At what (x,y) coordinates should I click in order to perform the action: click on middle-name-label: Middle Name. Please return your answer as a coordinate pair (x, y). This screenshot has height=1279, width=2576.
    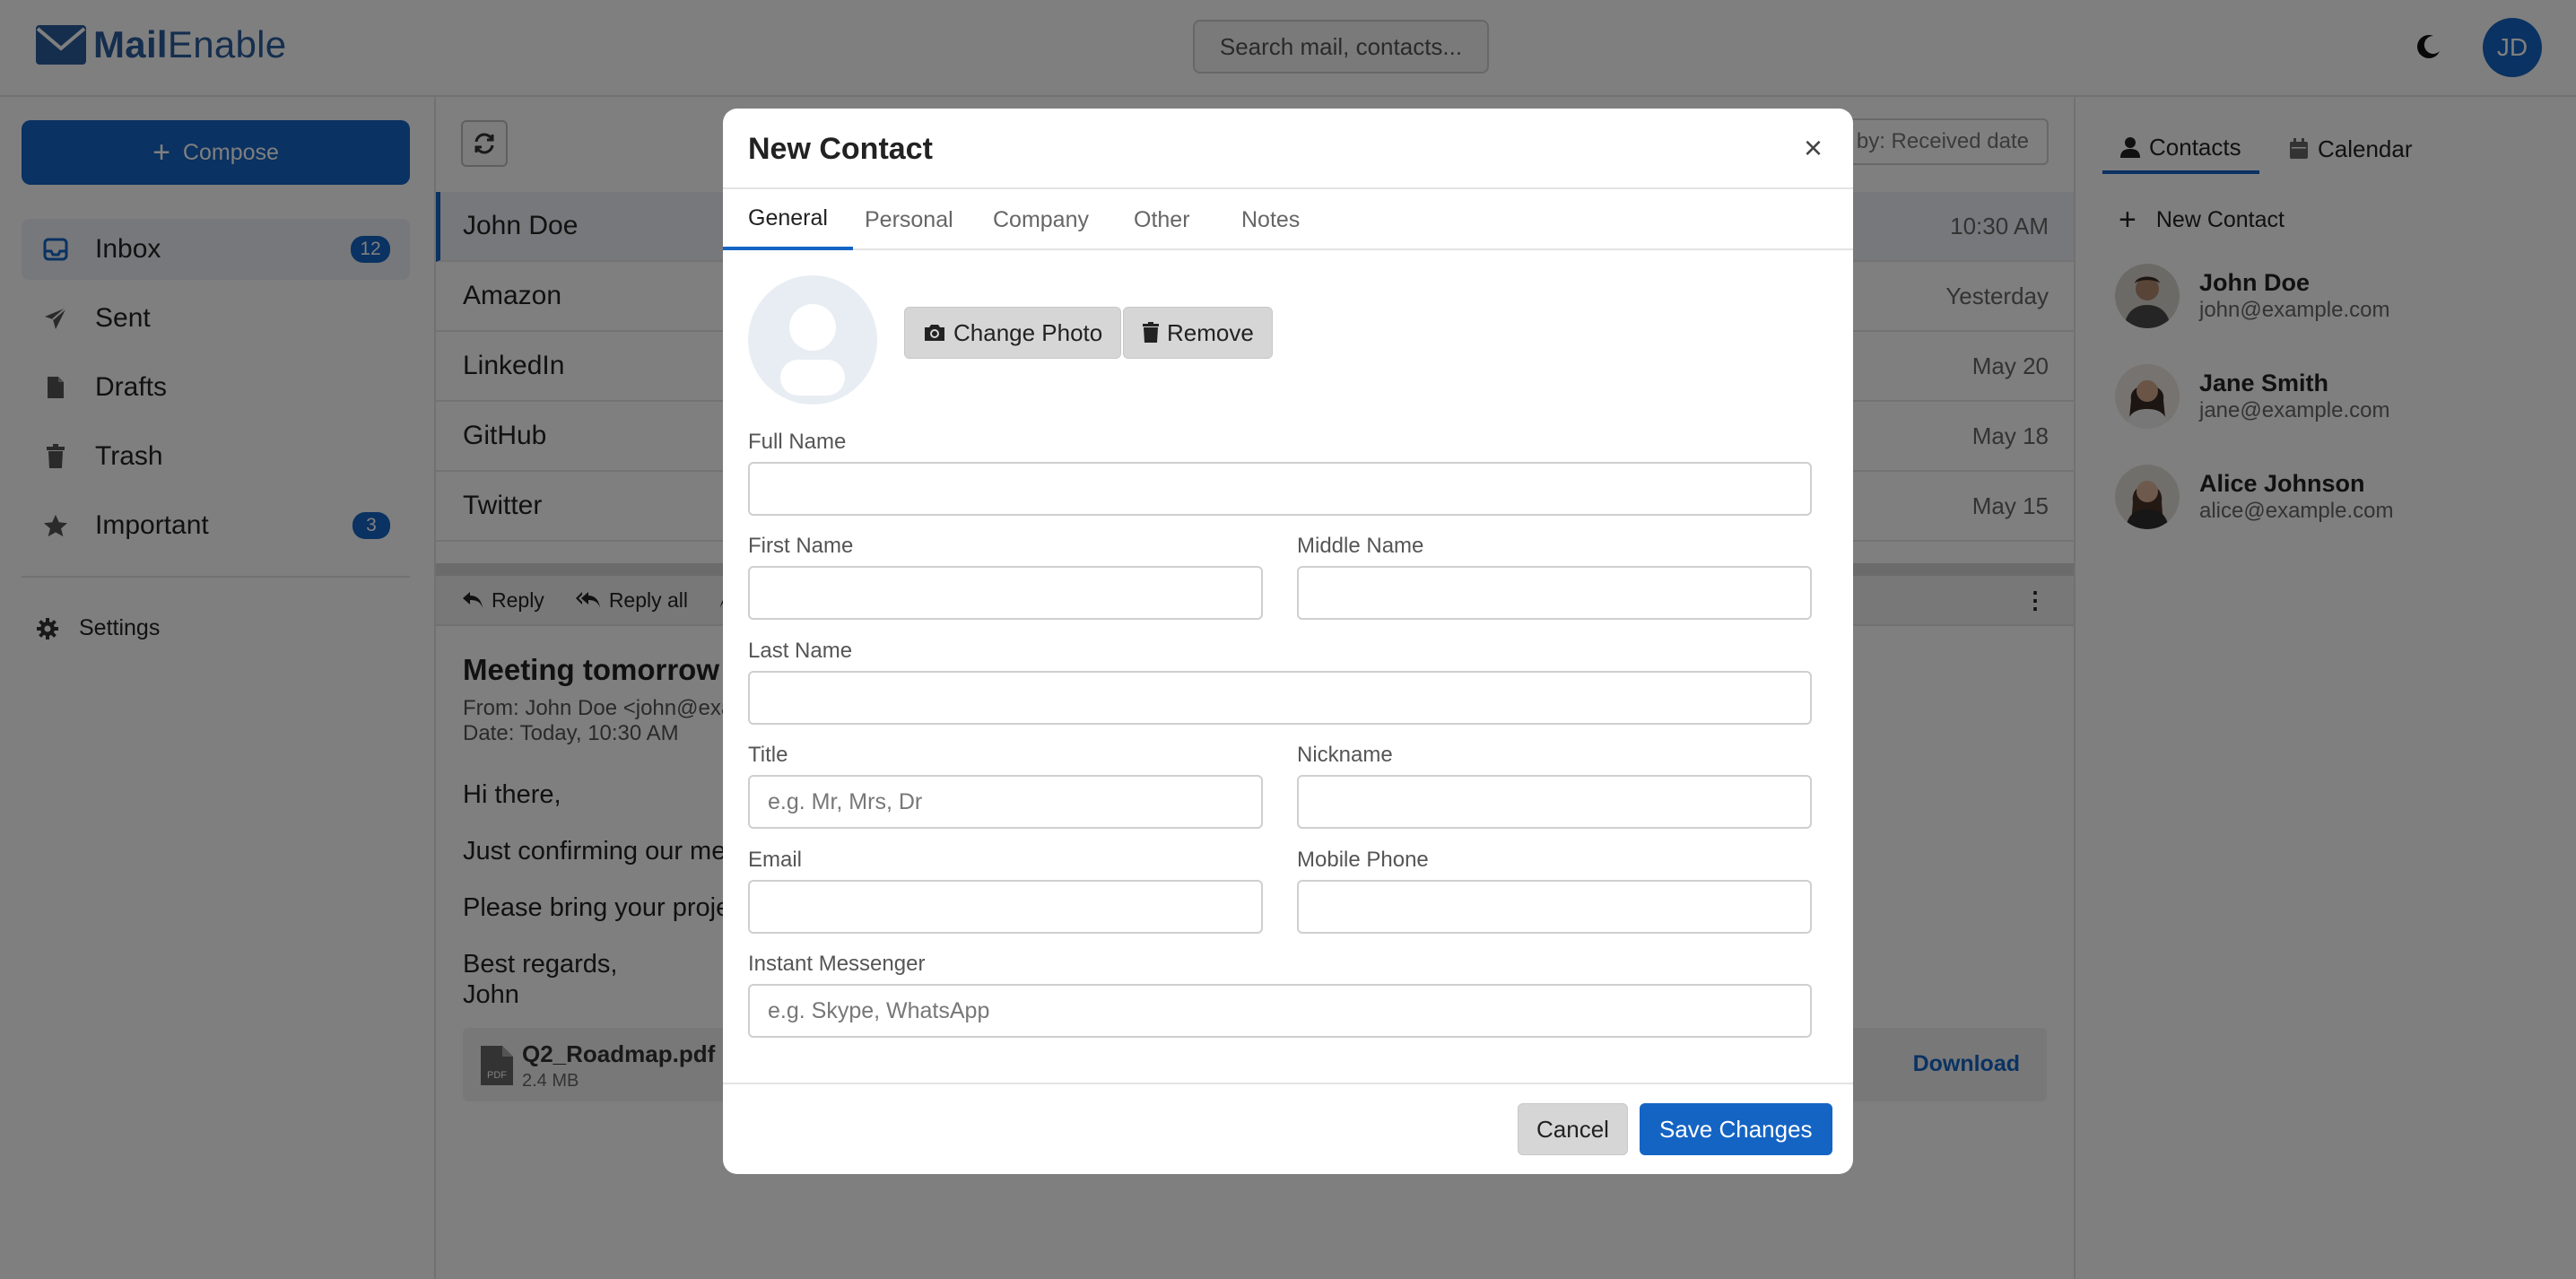
    Looking at the image, I should click on (1360, 546).